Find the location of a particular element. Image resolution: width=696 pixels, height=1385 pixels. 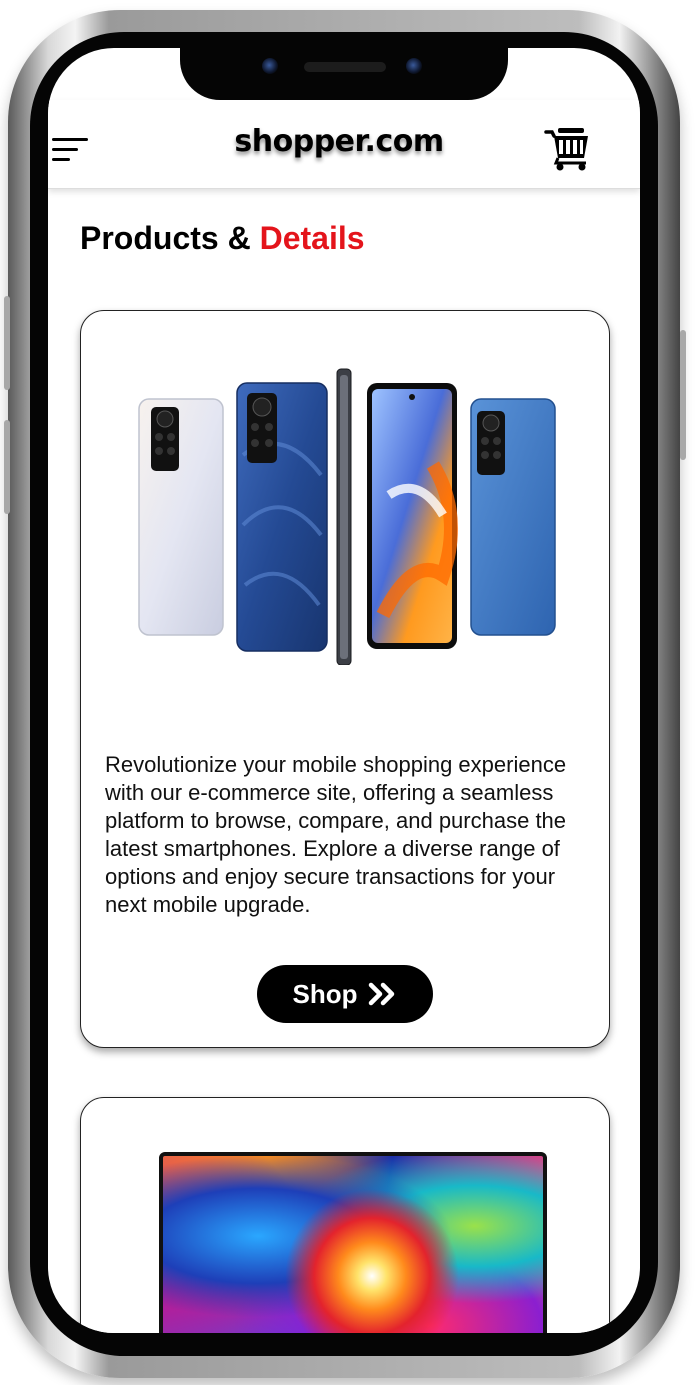

notch is located at coordinates (344, 74).